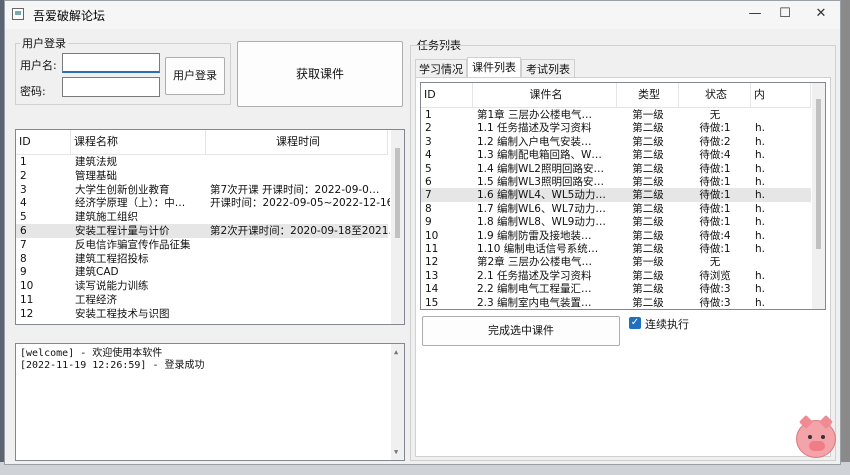 This screenshot has width=850, height=475. I want to click on tab-courseware-list: 课件列表, so click(494, 68).